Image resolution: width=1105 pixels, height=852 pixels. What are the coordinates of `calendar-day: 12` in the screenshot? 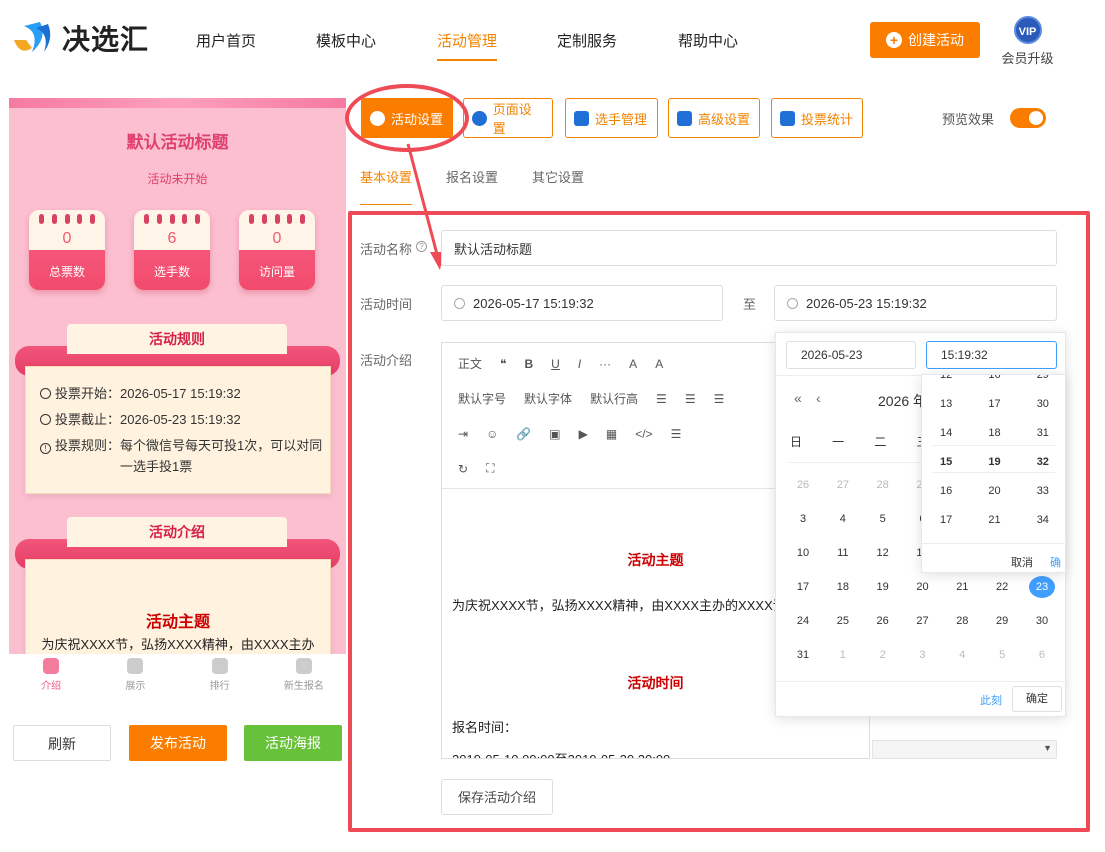 It's located at (883, 553).